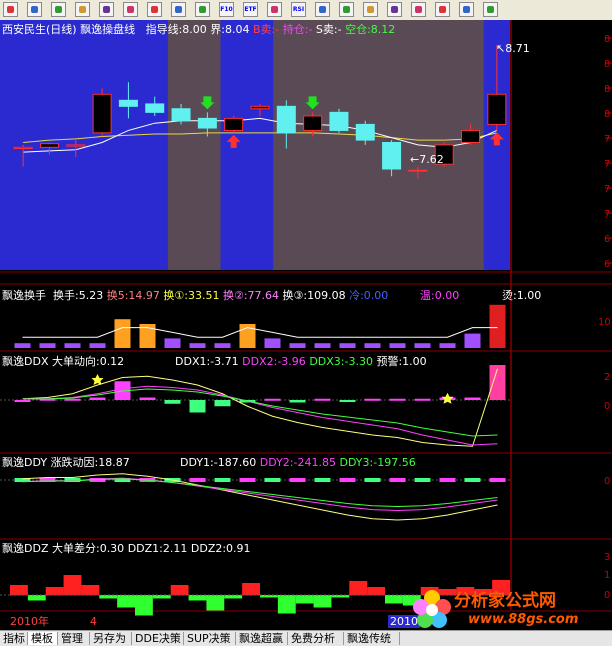 This screenshot has height=646, width=612. Describe the element at coordinates (34, 9) in the screenshot. I see `line-chart-icon` at that location.